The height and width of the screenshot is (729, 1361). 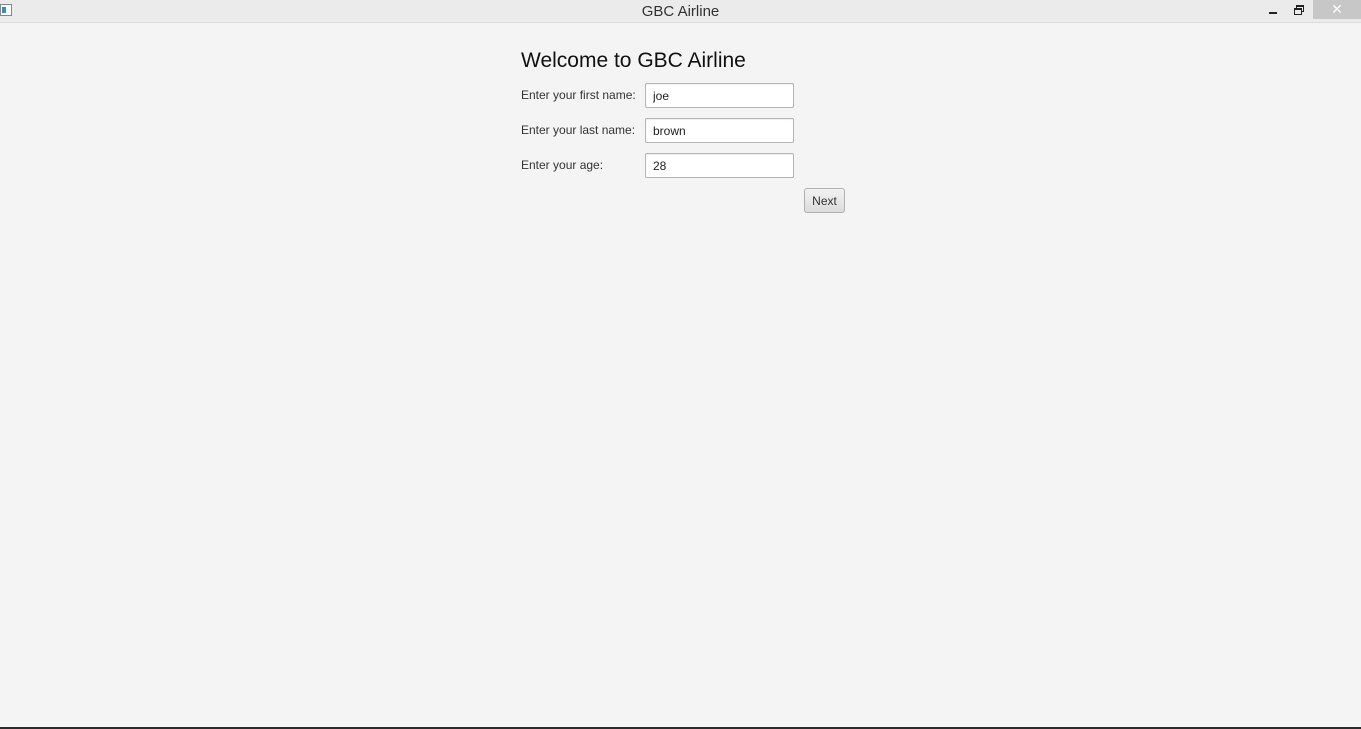 I want to click on title-bar: GBC Airline ✕, so click(x=680, y=11).